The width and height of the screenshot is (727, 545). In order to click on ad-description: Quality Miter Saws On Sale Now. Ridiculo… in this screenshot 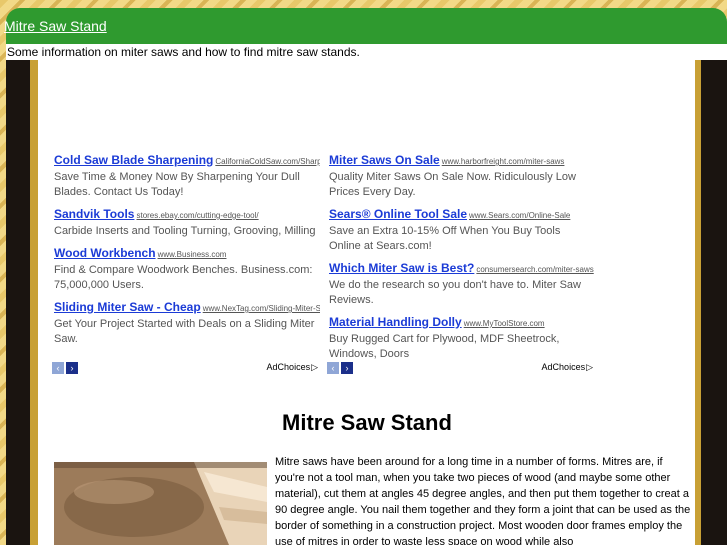, I will do `click(452, 184)`.